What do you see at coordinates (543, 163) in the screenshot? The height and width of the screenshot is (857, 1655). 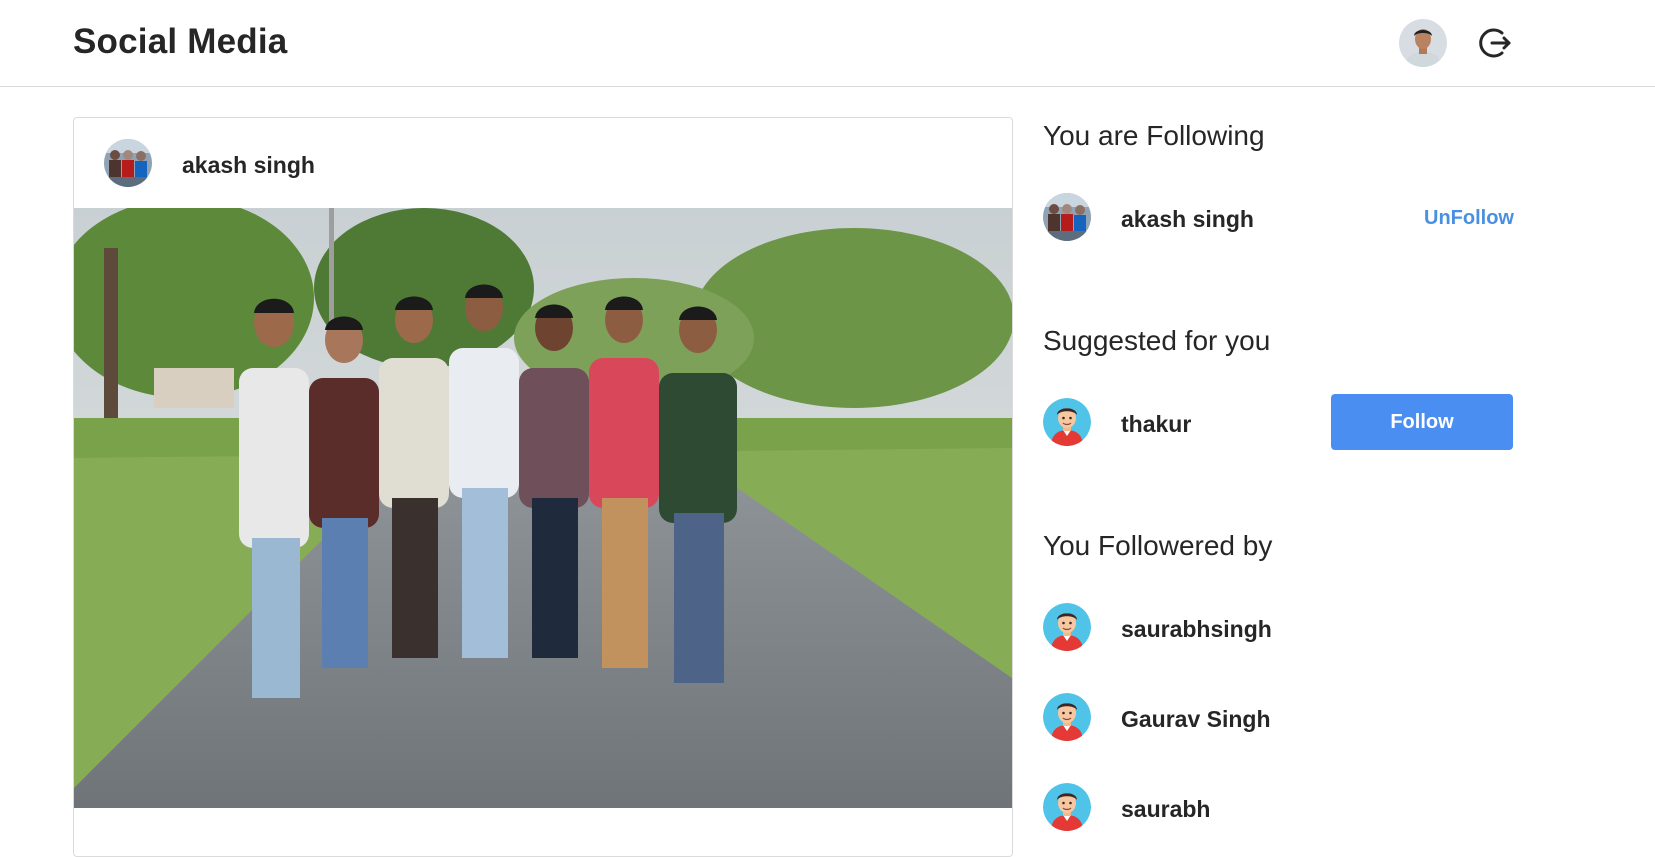 I see `post-header: akash singh` at bounding box center [543, 163].